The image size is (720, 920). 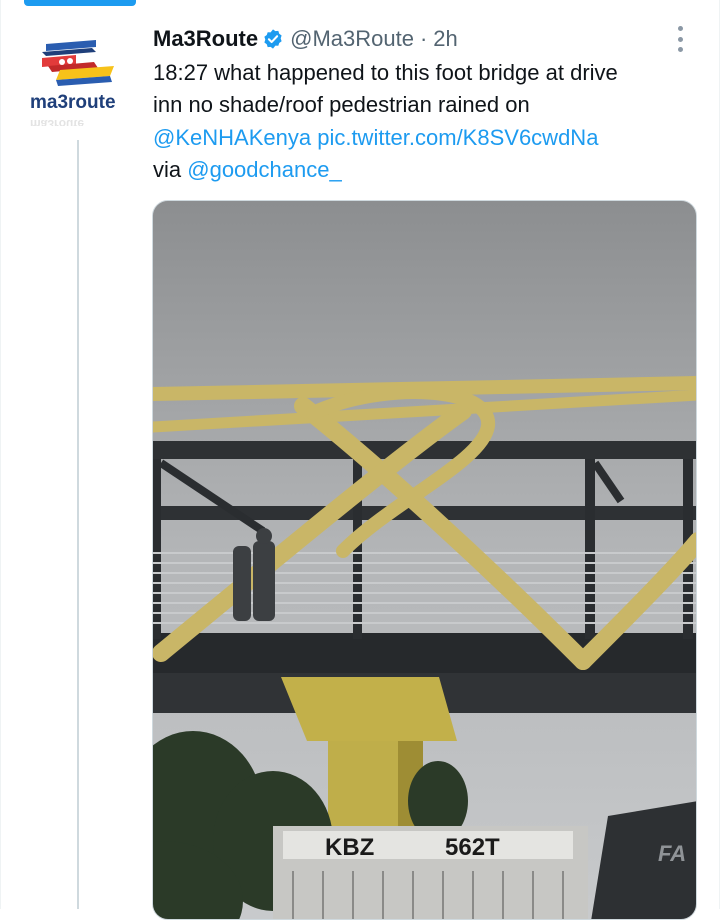 What do you see at coordinates (0, 454) in the screenshot?
I see `timeline-left-border` at bounding box center [0, 454].